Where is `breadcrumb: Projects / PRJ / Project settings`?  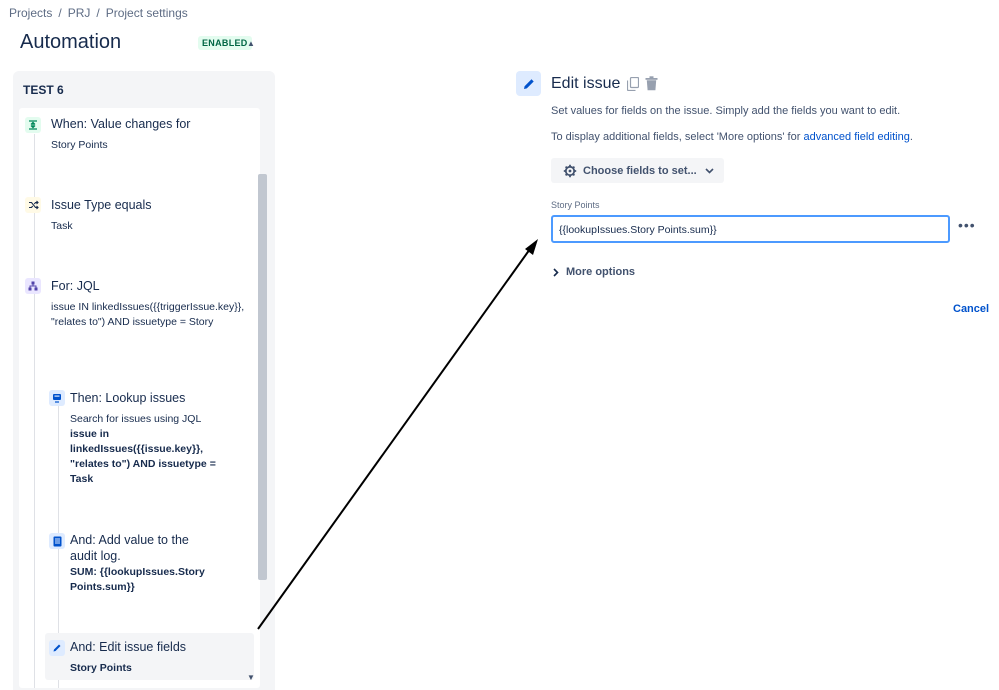 breadcrumb: Projects / PRJ / Project settings is located at coordinates (98, 13).